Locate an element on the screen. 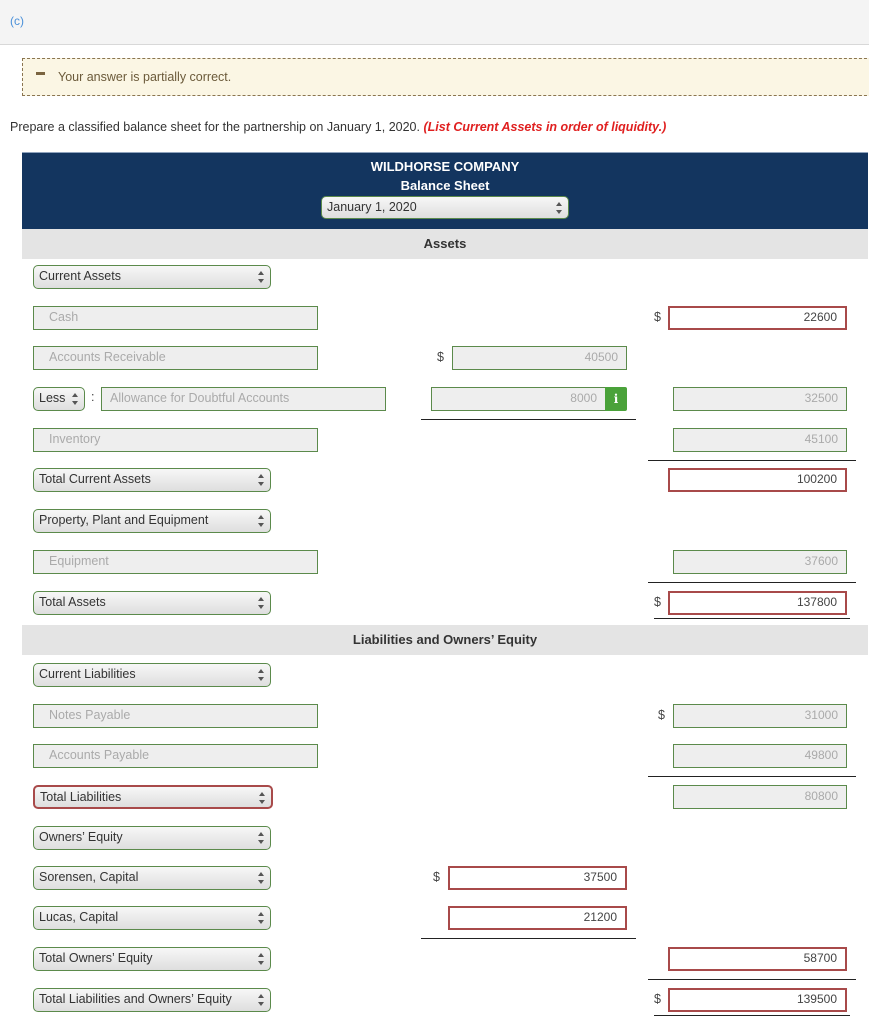 The height and width of the screenshot is (1024, 869). date-select-value: January 1, 2020 is located at coordinates (372, 207).